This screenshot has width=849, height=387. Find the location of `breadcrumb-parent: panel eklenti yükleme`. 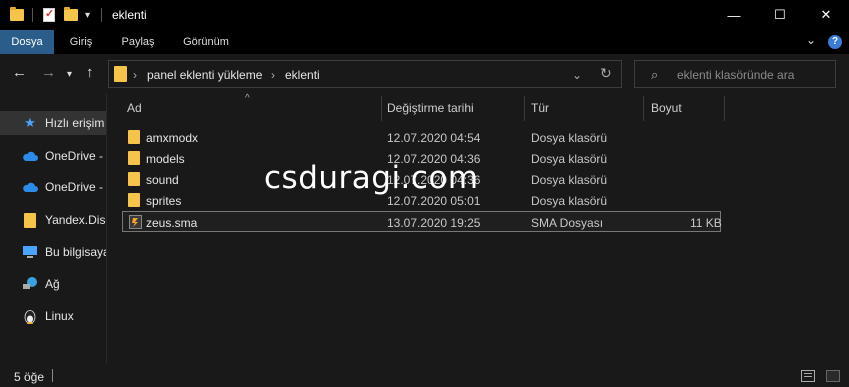

breadcrumb-parent: panel eklenti yükleme is located at coordinates (204, 75).